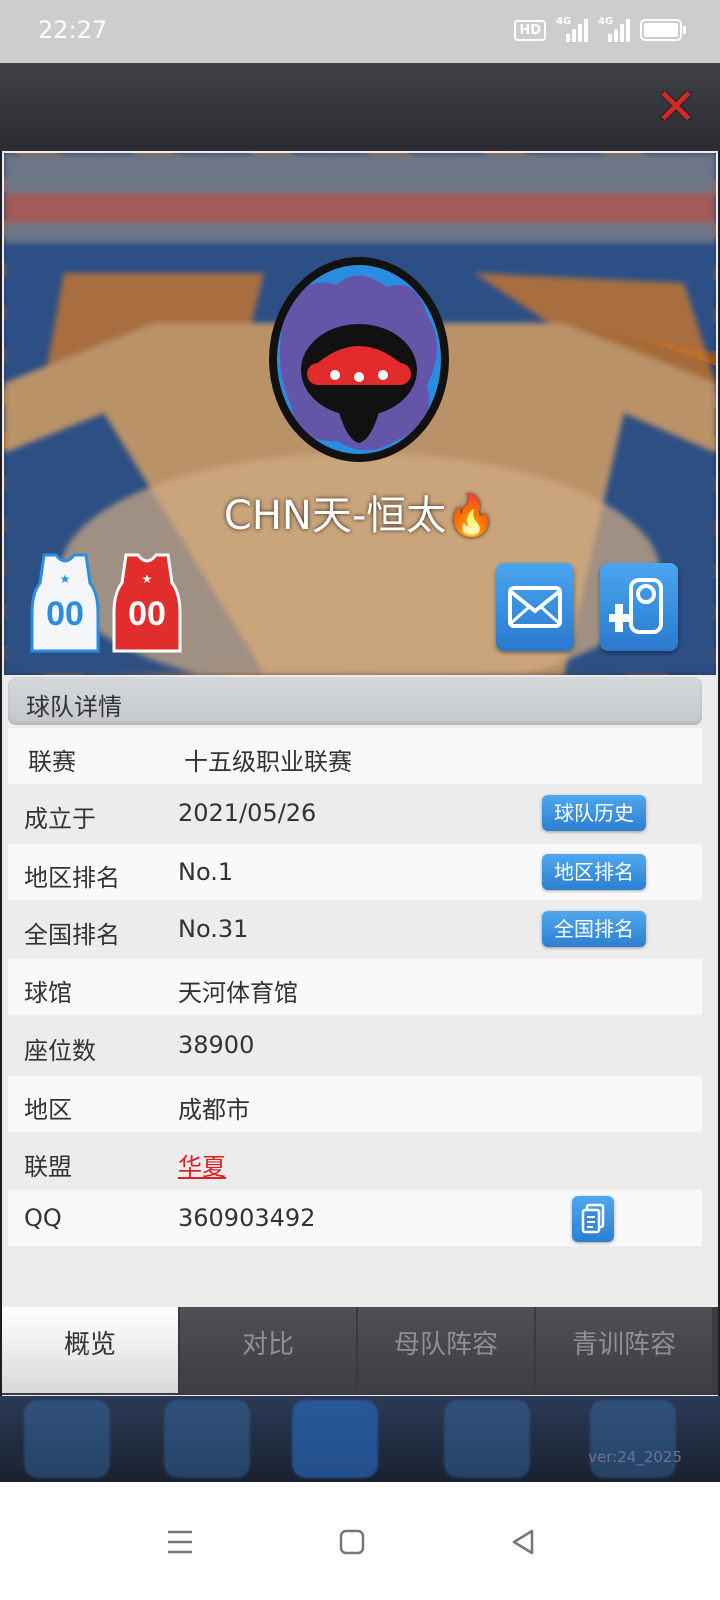 This screenshot has width=720, height=1600. Describe the element at coordinates (90, 1350) in the screenshot. I see `tab-overview: 概览` at that location.